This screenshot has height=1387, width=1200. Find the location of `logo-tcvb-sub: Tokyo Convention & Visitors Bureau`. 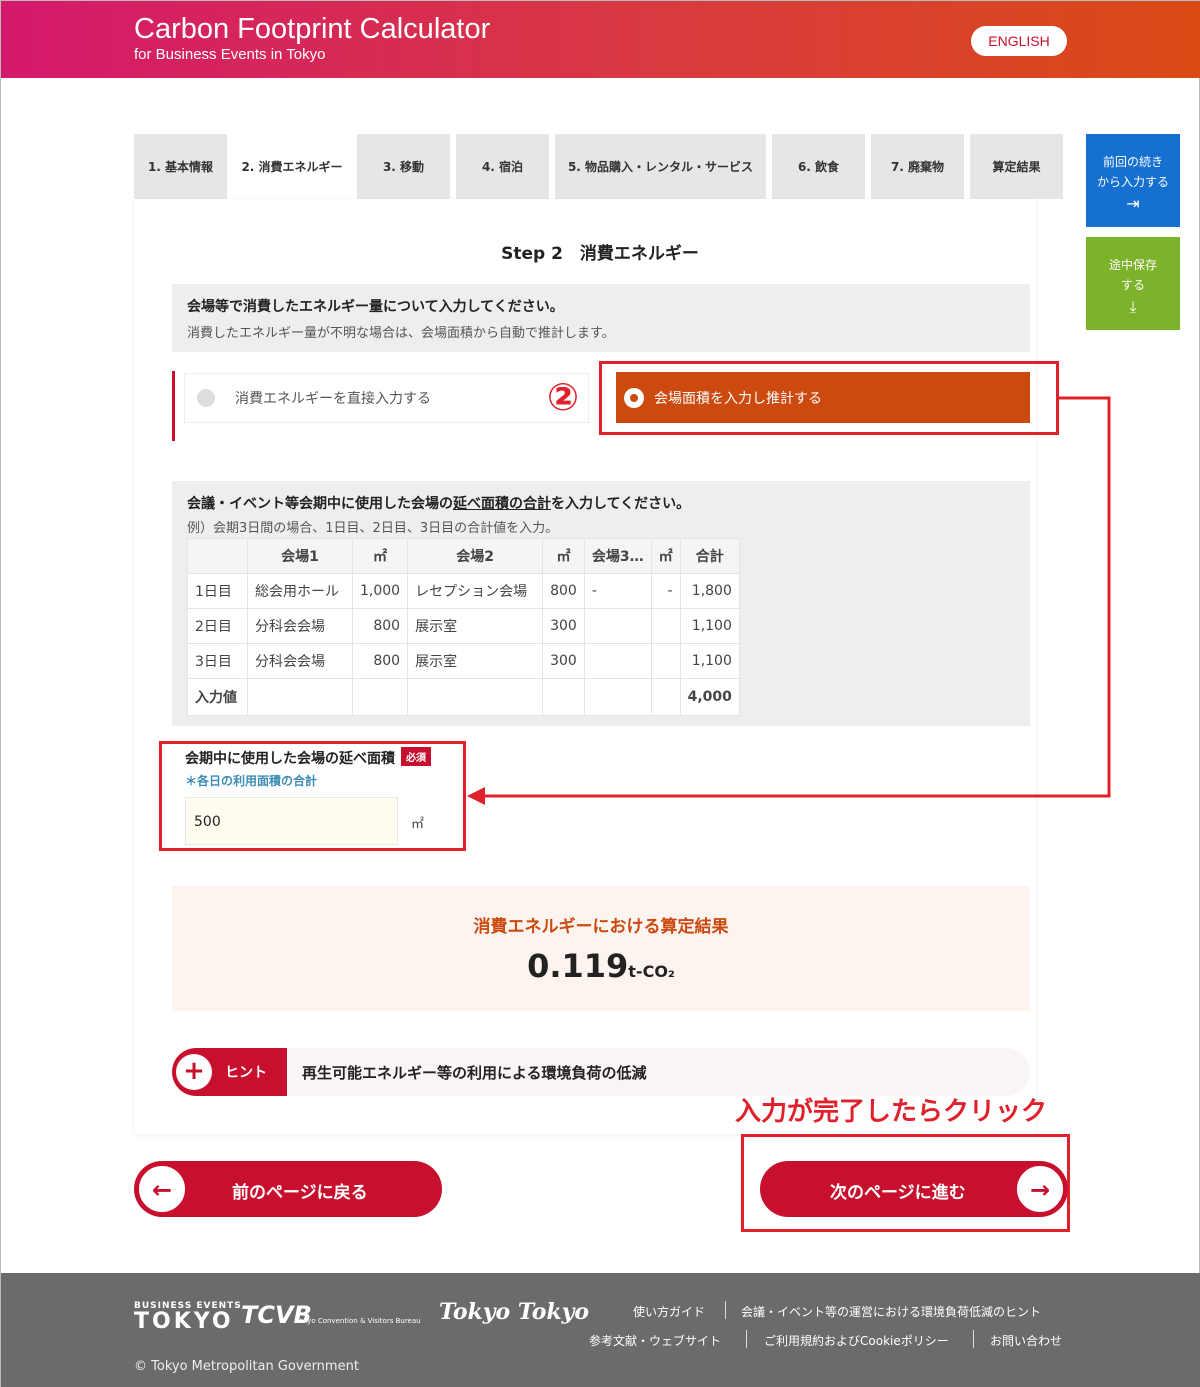

logo-tcvb-sub: Tokyo Convention & Visitors Bureau is located at coordinates (358, 1321).